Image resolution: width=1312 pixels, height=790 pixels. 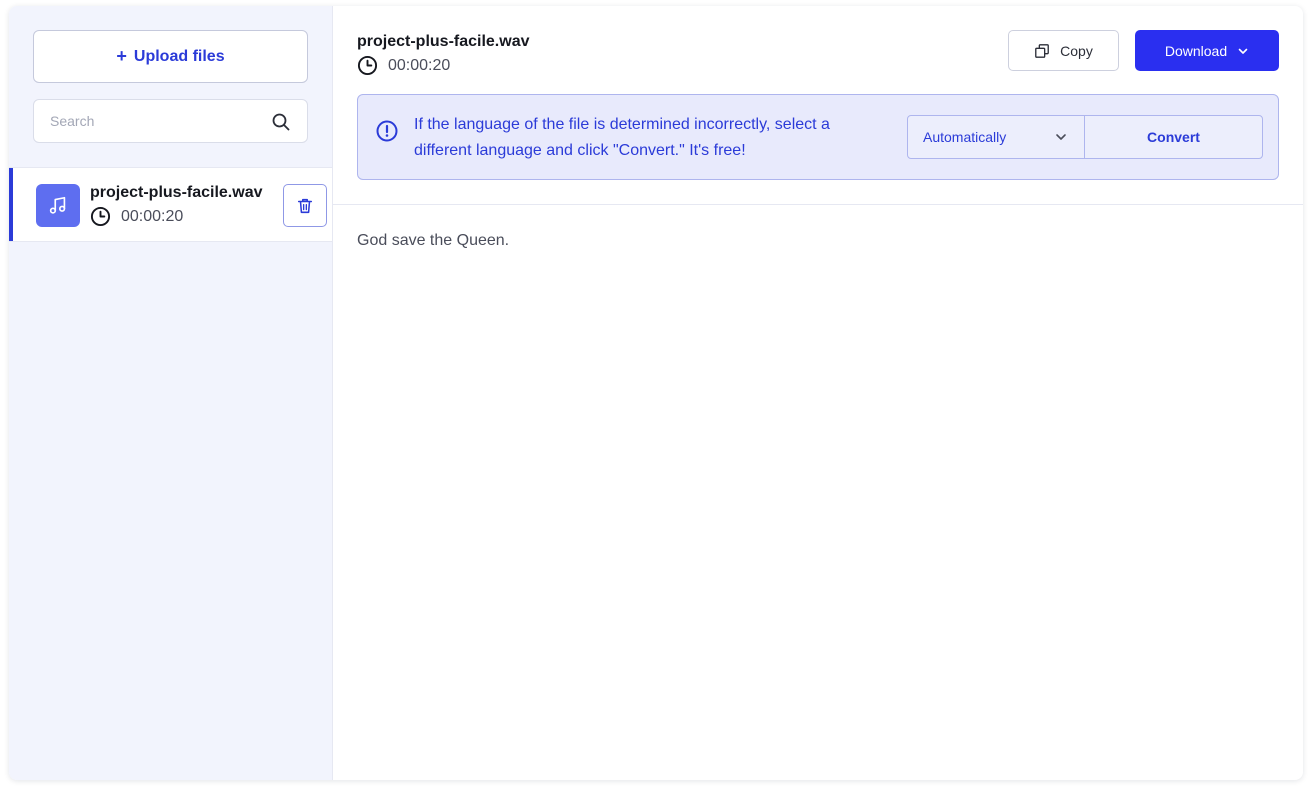 What do you see at coordinates (1042, 51) in the screenshot?
I see `copy-icon` at bounding box center [1042, 51].